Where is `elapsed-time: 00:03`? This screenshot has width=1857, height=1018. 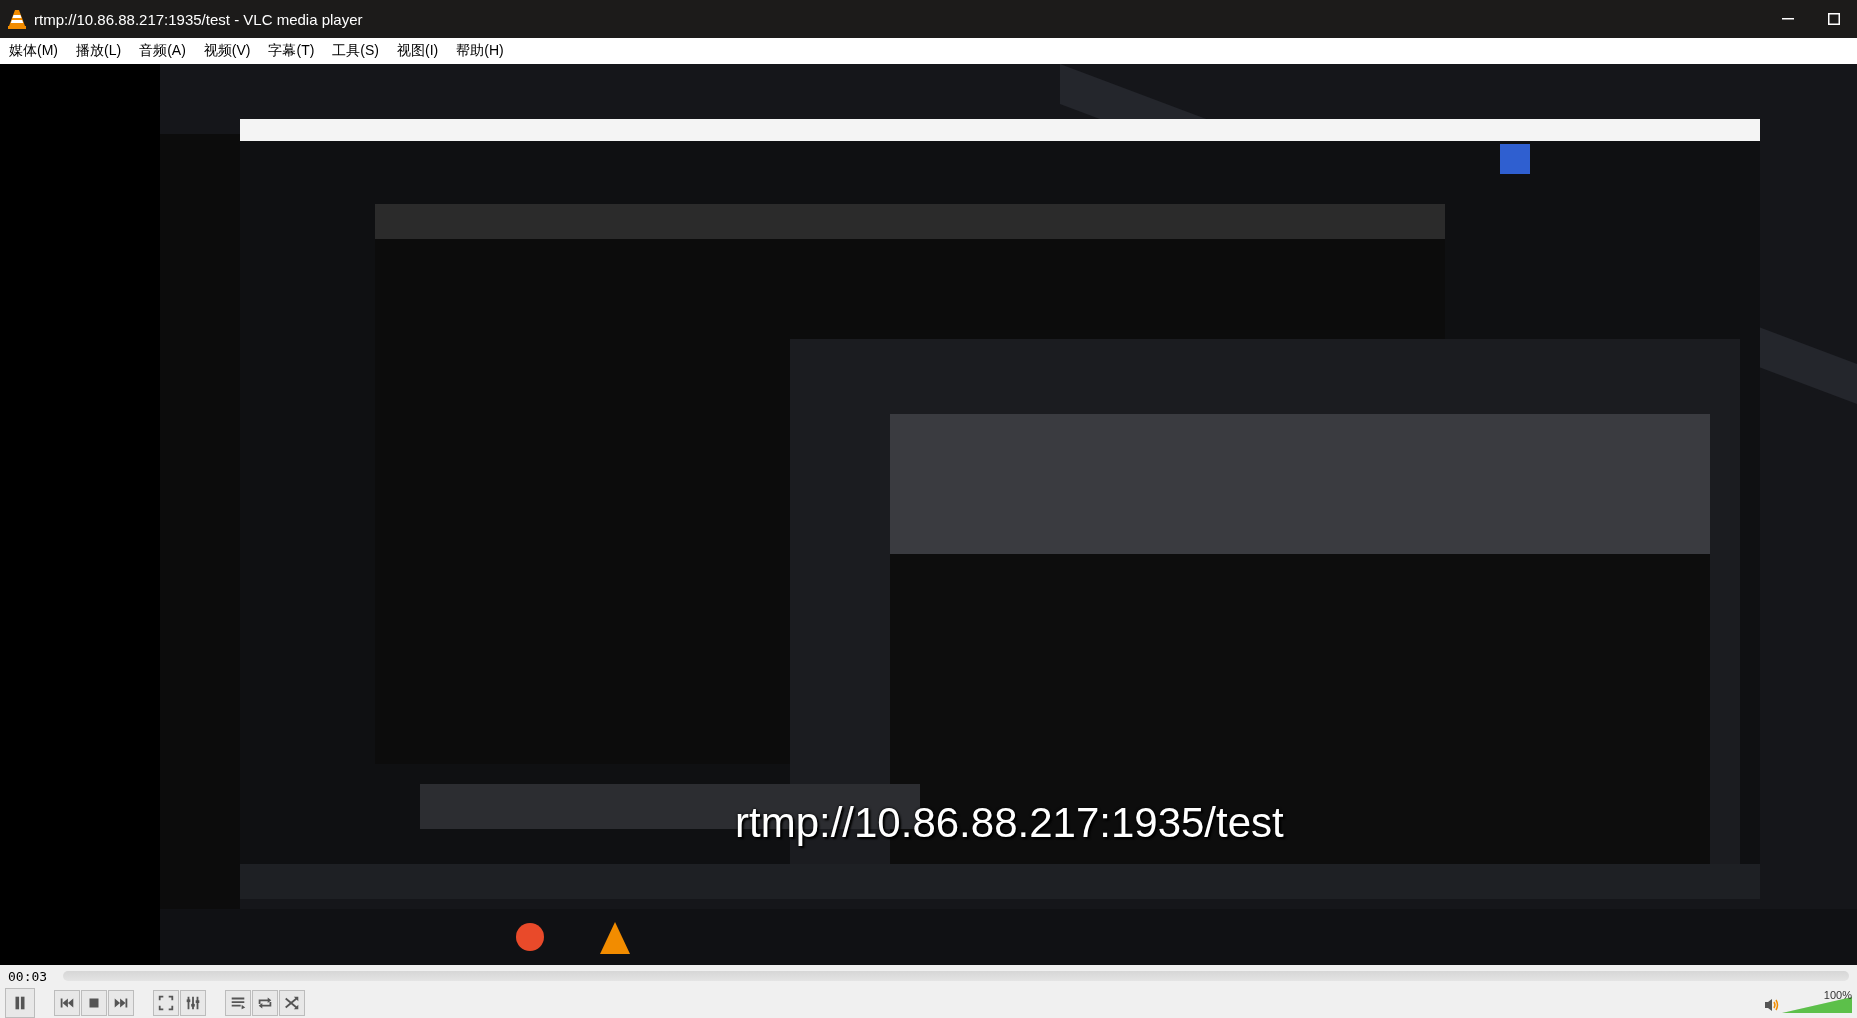
elapsed-time: 00:03 is located at coordinates (28, 976).